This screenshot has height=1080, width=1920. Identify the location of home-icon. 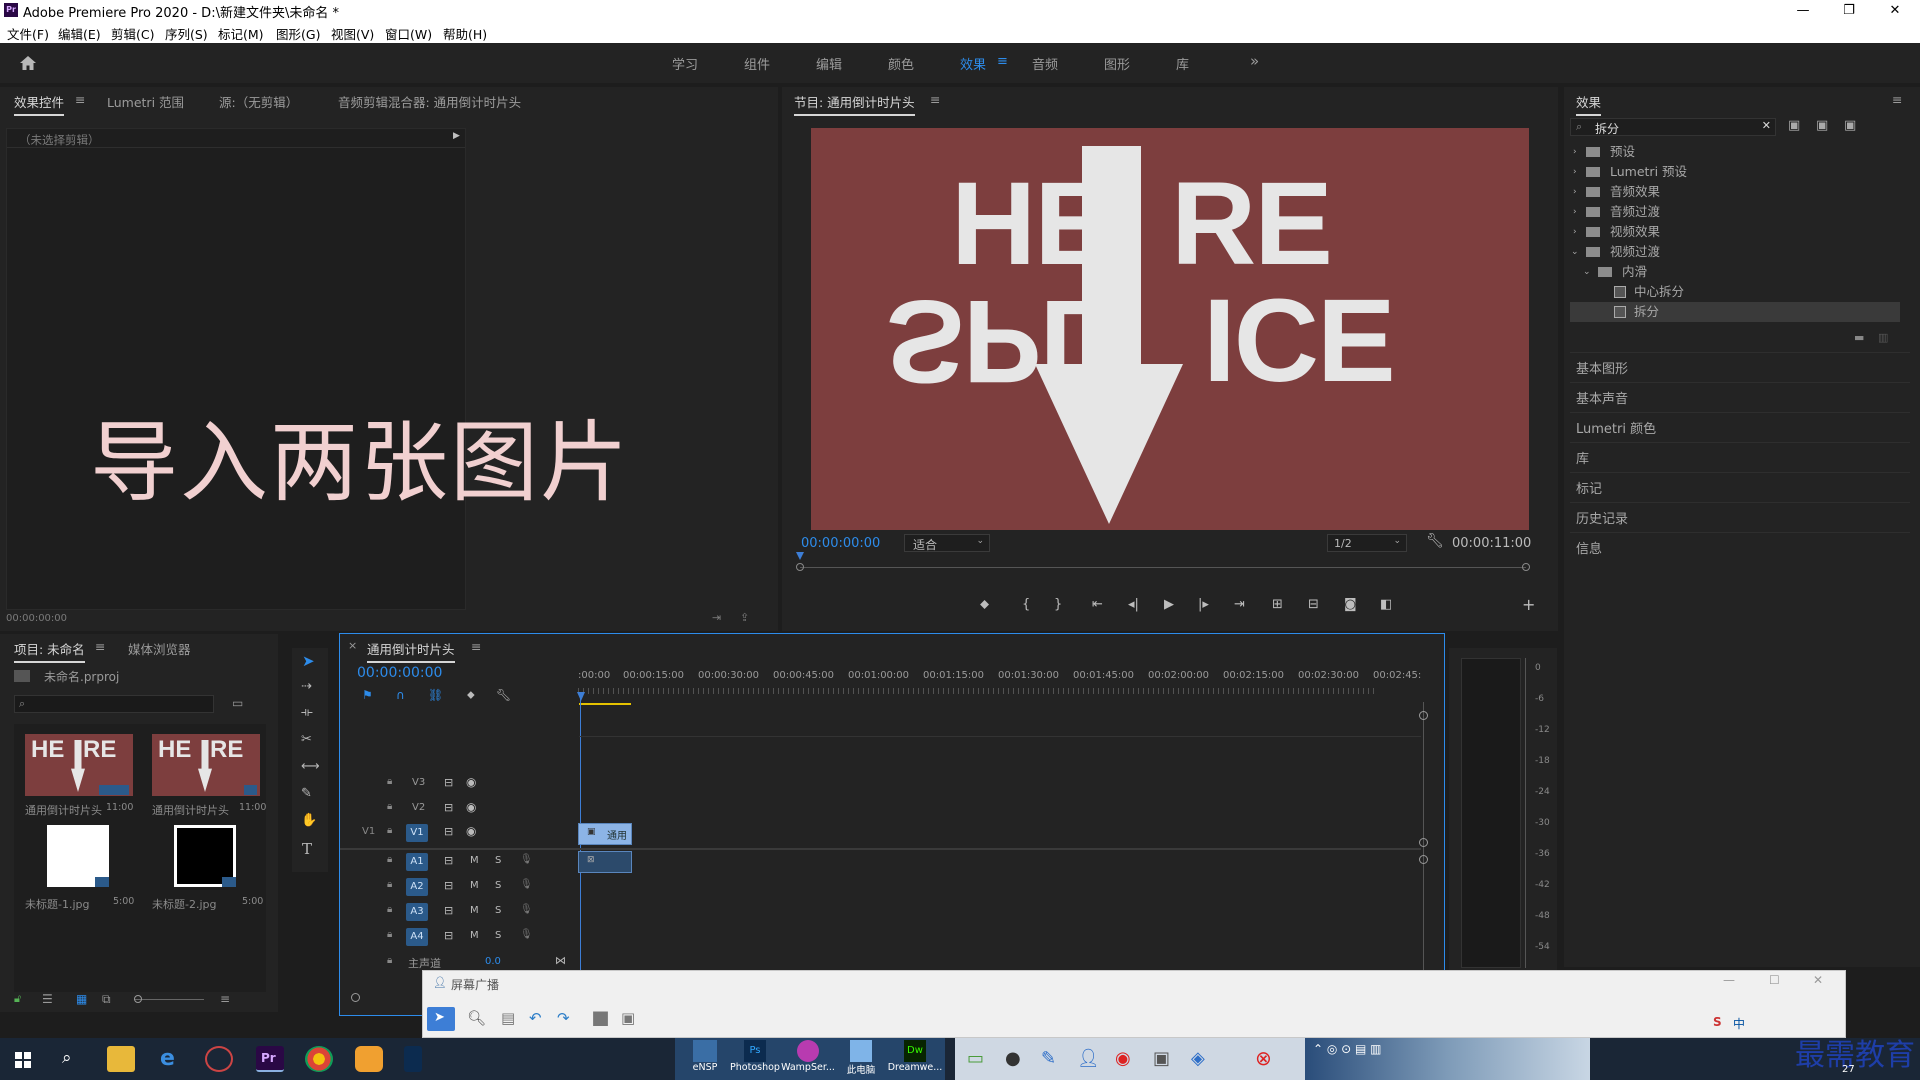
(28, 63).